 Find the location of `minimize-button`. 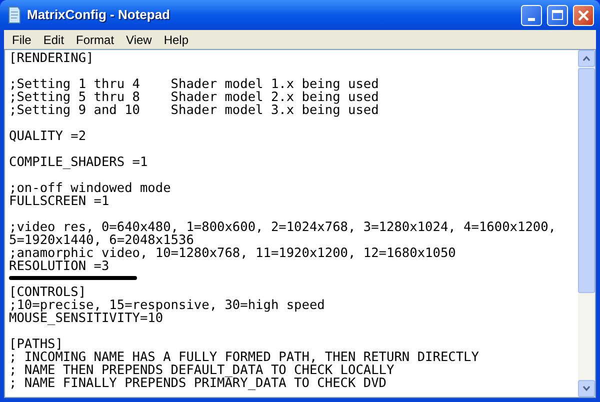

minimize-button is located at coordinates (531, 15).